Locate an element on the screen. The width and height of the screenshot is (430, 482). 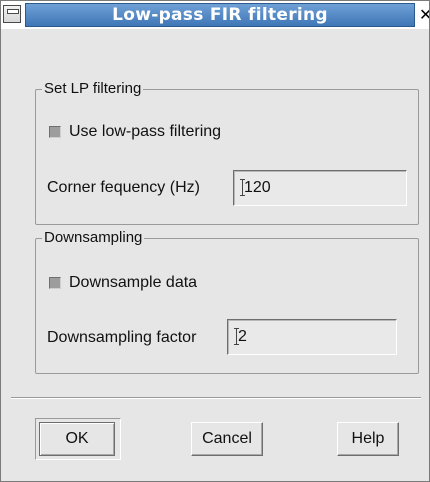
lp-filtering-legend: Set LP filtering is located at coordinates (93, 89).